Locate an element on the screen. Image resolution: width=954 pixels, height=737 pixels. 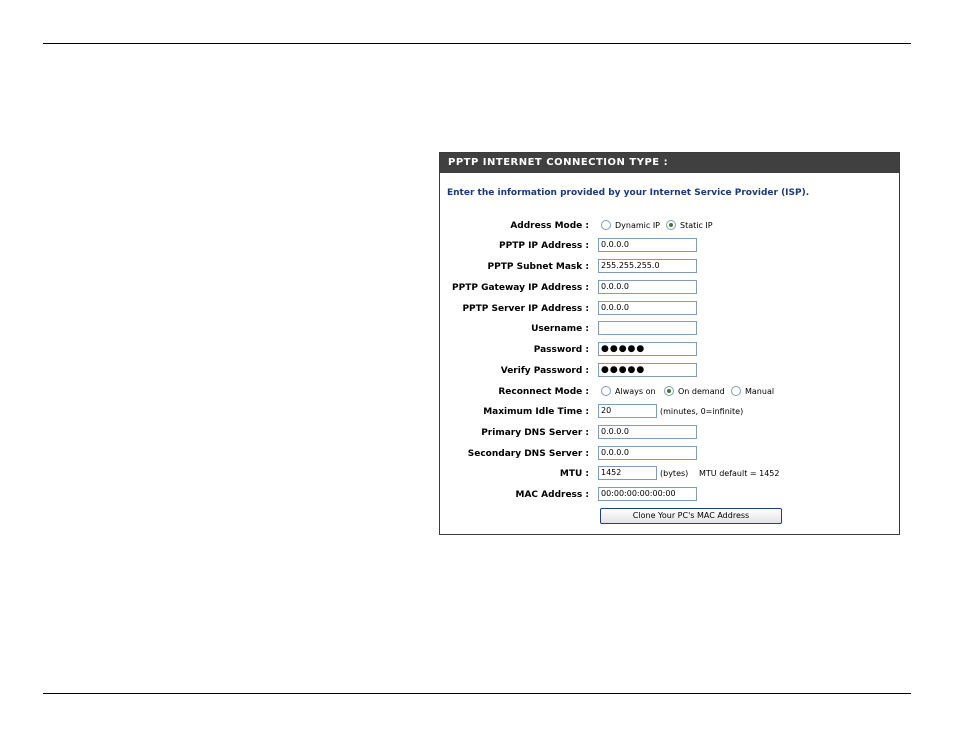
primary-dns-input: 0.0.0.0 is located at coordinates (647, 432).